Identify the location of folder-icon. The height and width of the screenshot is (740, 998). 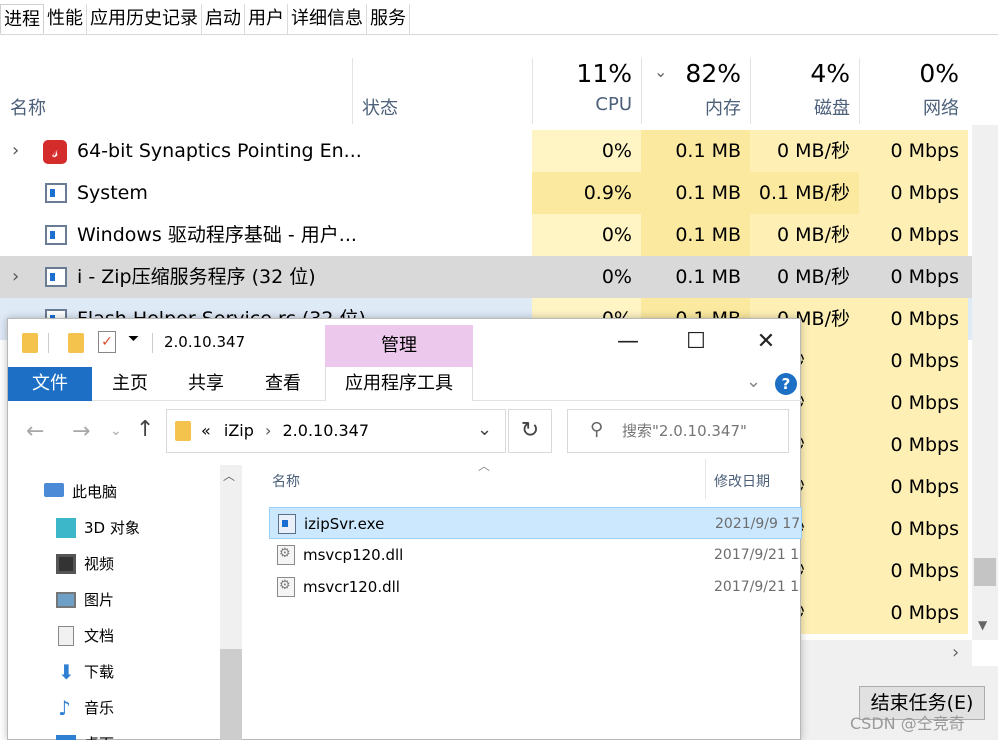
(76, 343).